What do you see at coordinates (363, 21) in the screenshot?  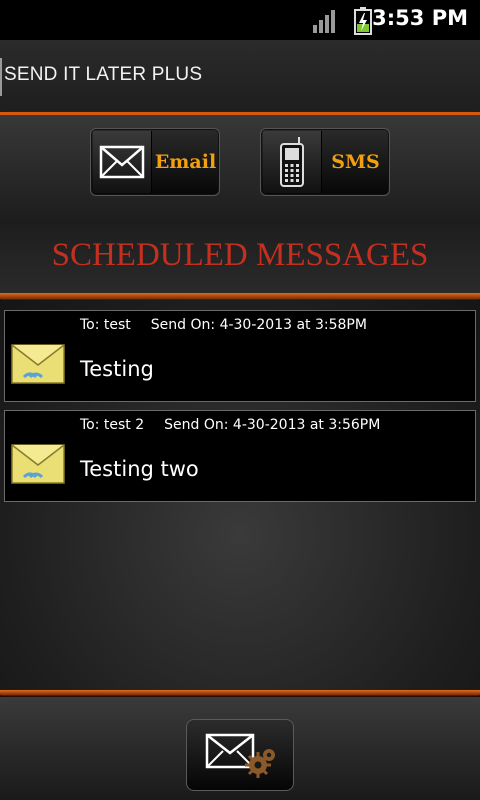 I see `battery-charging-icon` at bounding box center [363, 21].